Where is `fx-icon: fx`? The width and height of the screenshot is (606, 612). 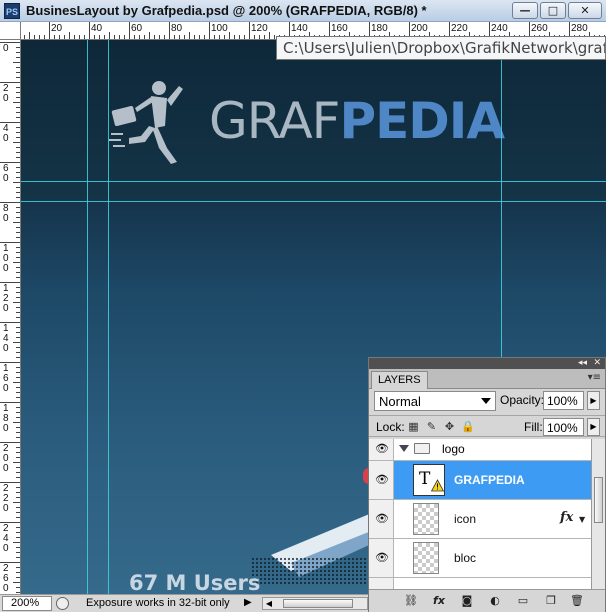
fx-icon: fx is located at coordinates (439, 601).